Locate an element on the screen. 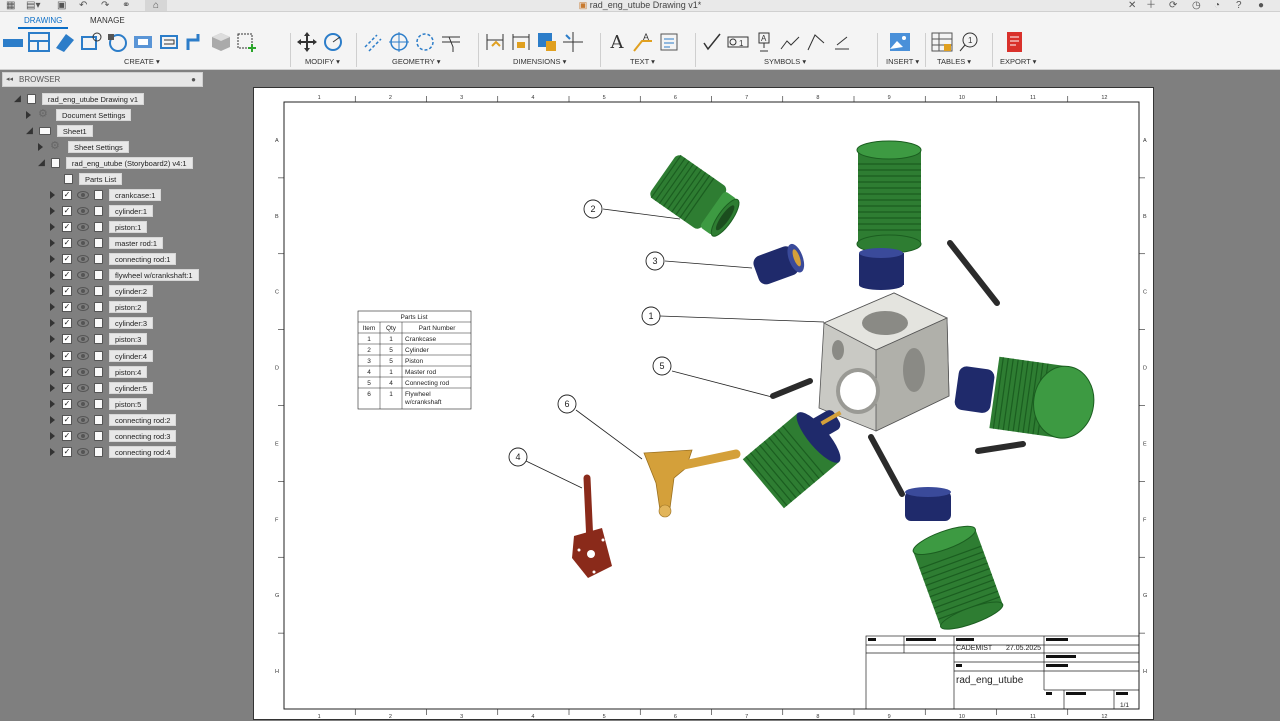 The height and width of the screenshot is (721, 1280). export-menu-label: EXPORT ▾ is located at coordinates (1018, 61).